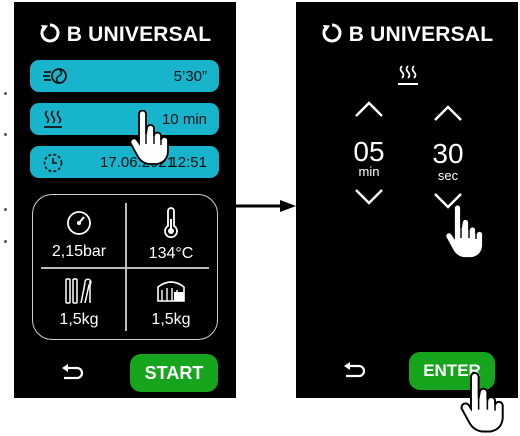  What do you see at coordinates (448, 154) in the screenshot?
I see `seconds-value: 30` at bounding box center [448, 154].